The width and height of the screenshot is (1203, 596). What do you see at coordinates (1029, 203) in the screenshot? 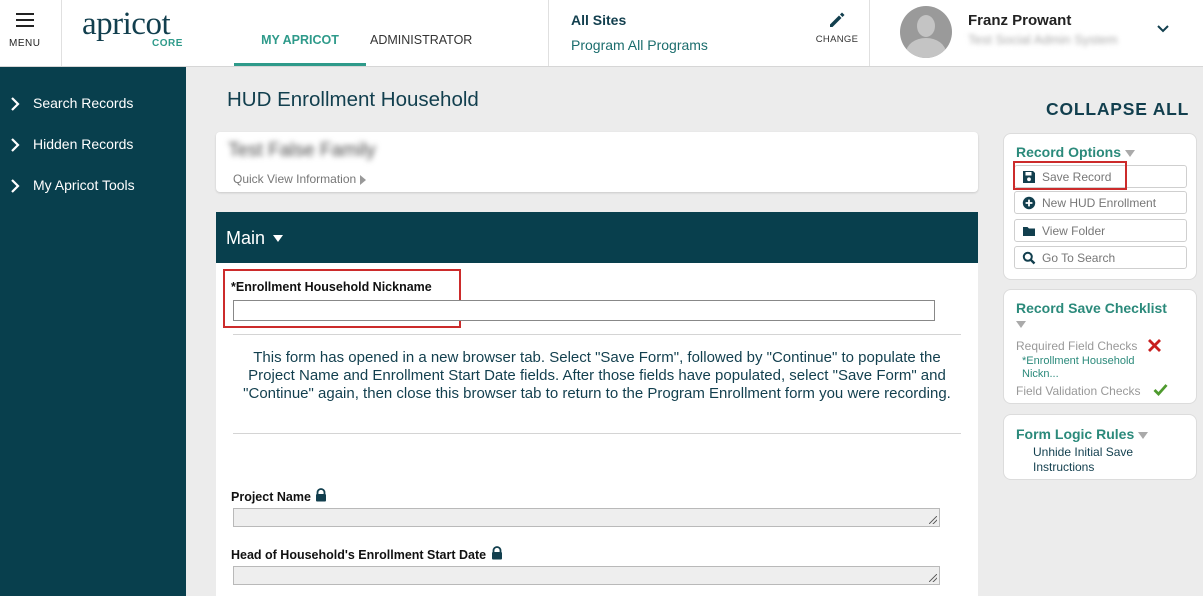
I see `plus-circle-icon` at bounding box center [1029, 203].